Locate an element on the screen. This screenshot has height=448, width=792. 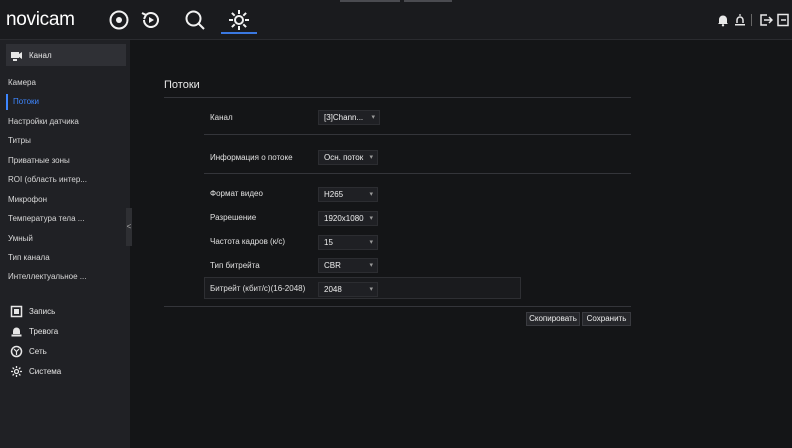
resolution-label: Разрешение is located at coordinates (233, 217).